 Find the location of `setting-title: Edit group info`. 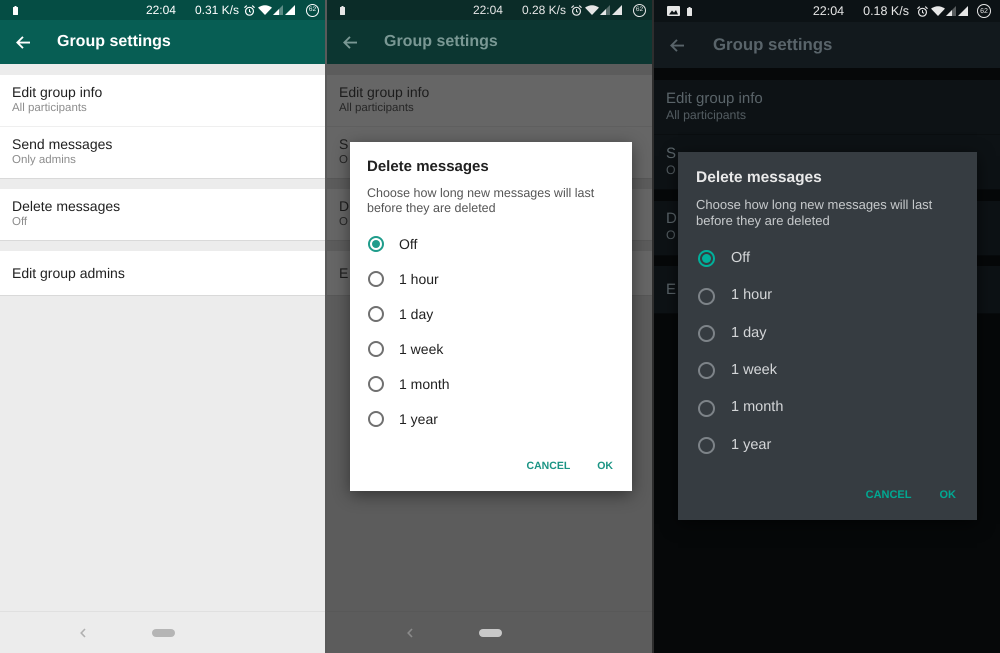

setting-title: Edit group info is located at coordinates (57, 92).